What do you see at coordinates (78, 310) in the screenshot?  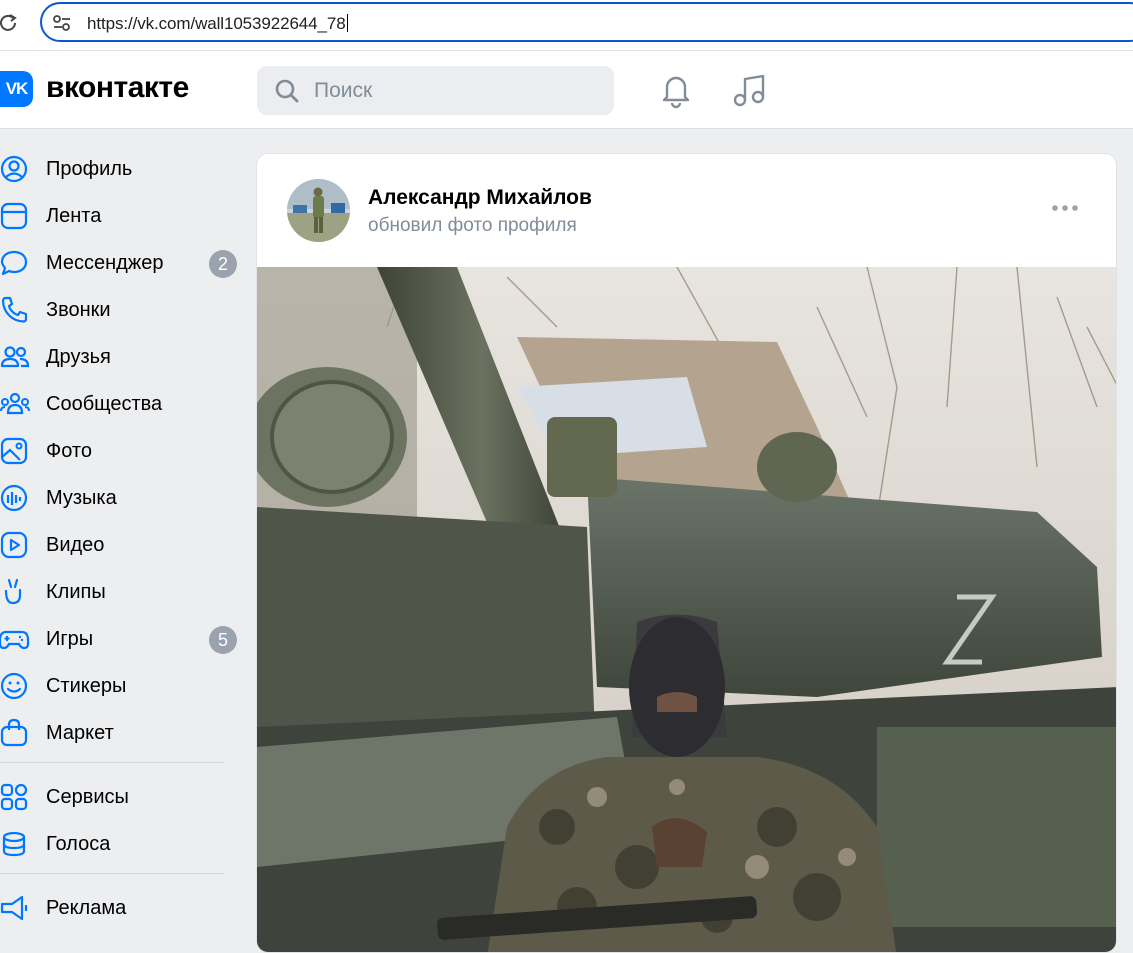 I see `sidebar-item-label: Звонки` at bounding box center [78, 310].